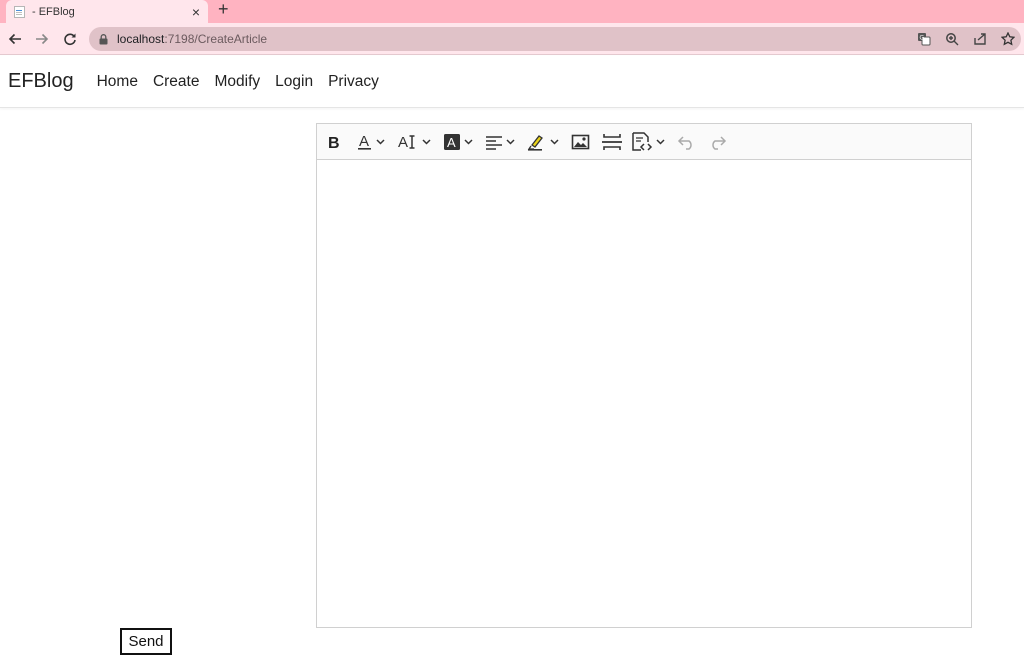 The width and height of the screenshot is (1024, 672). What do you see at coordinates (141, 39) in the screenshot?
I see `url-host: localhost` at bounding box center [141, 39].